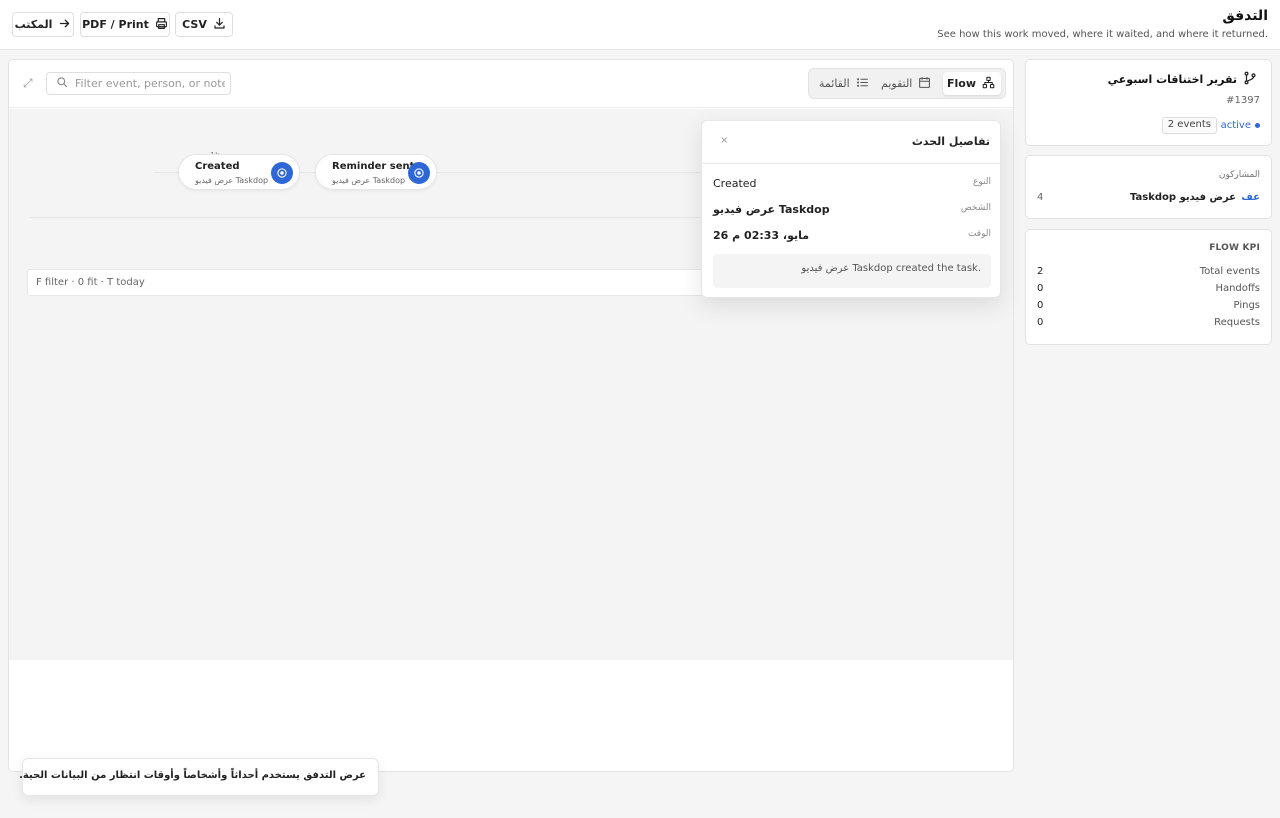 The image size is (1280, 818). I want to click on detail-label: النوع, so click(982, 182).